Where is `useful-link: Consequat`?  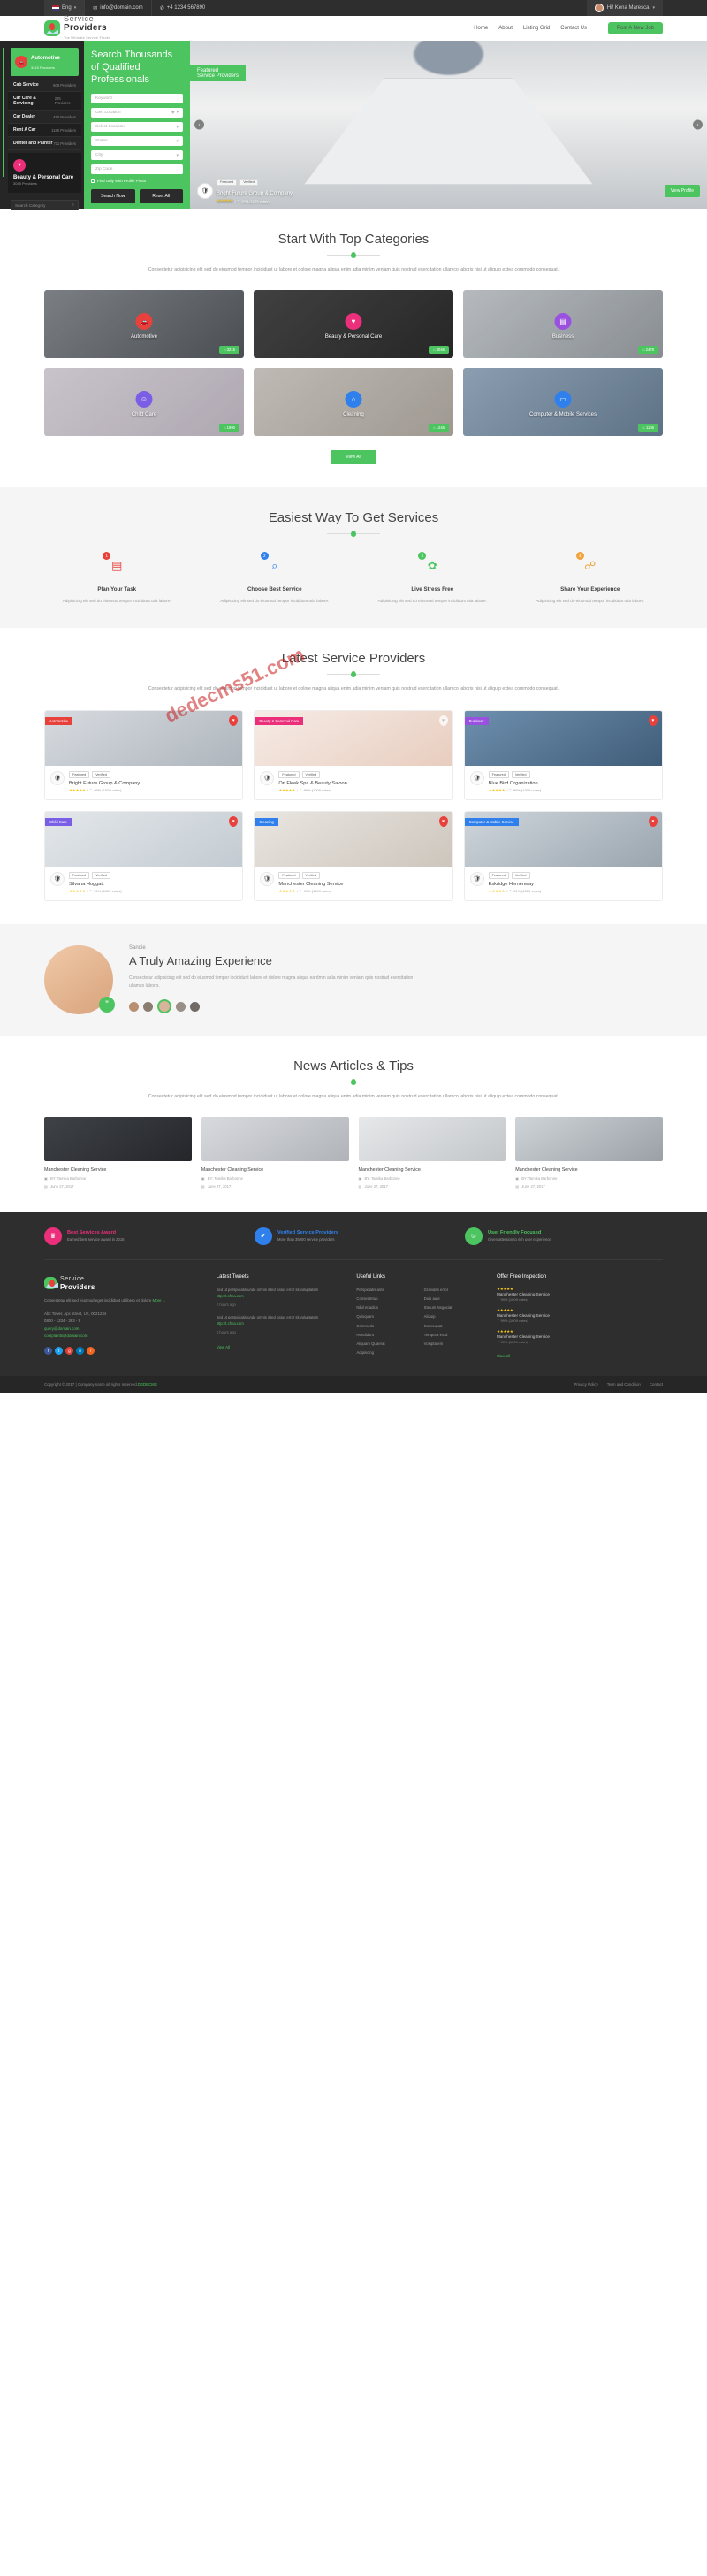 useful-link: Consequat is located at coordinates (454, 1326).